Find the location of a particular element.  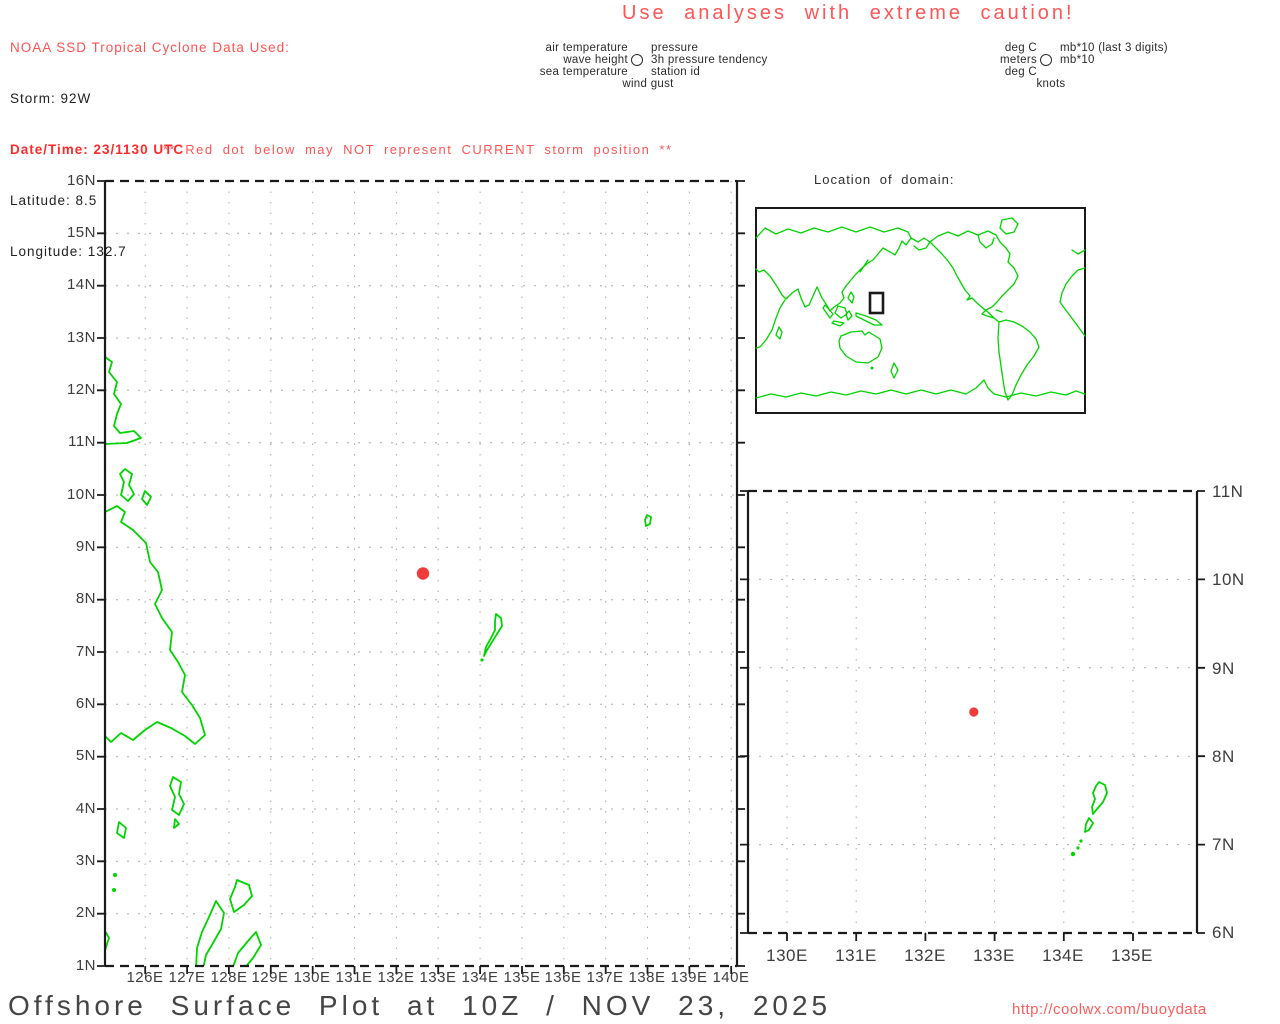

lat-tick-label: 15N is located at coordinates (81, 232).